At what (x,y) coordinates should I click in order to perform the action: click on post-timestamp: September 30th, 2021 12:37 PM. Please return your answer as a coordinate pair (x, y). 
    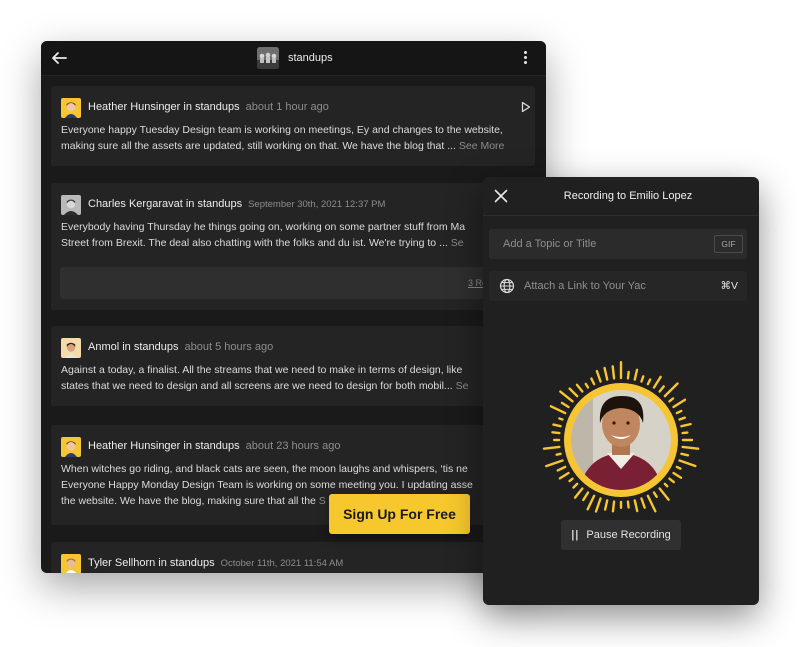
    Looking at the image, I should click on (317, 204).